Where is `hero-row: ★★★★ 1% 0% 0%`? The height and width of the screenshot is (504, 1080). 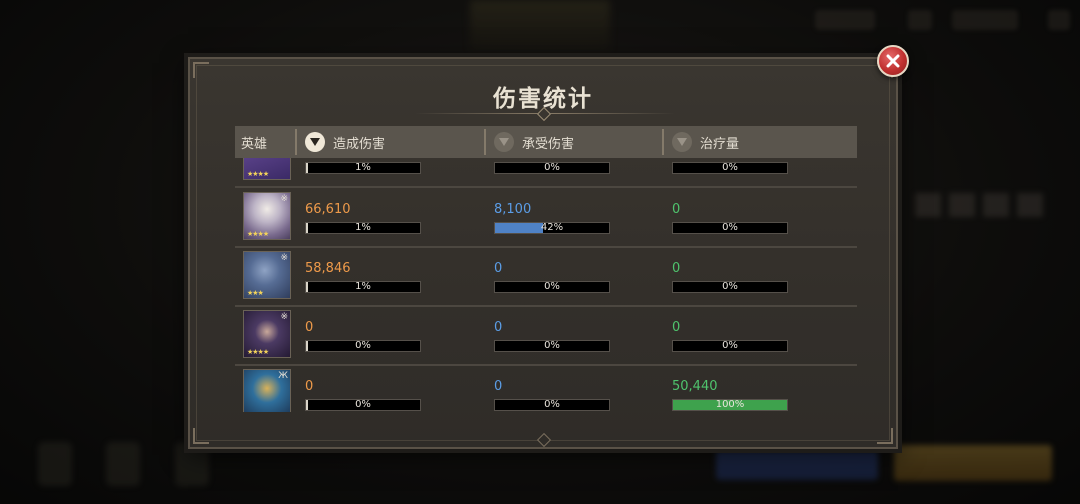 hero-row: ★★★★ 1% 0% 0% is located at coordinates (546, 173).